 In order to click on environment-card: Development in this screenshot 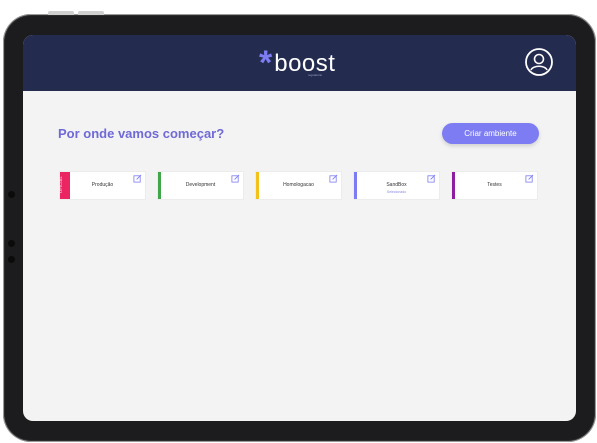, I will do `click(200, 185)`.